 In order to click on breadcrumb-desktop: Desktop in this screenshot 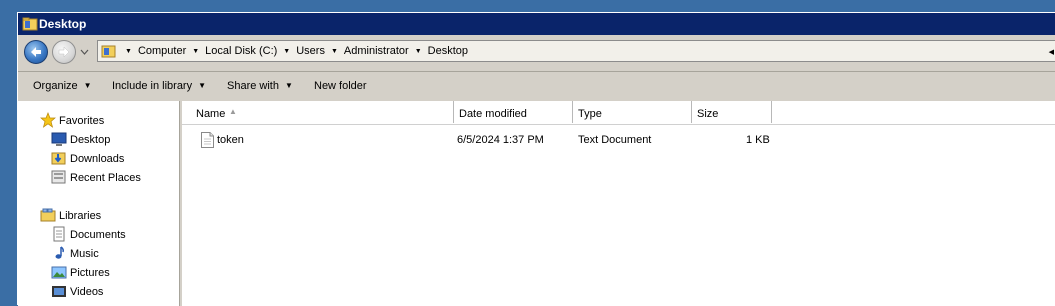, I will do `click(448, 51)`.